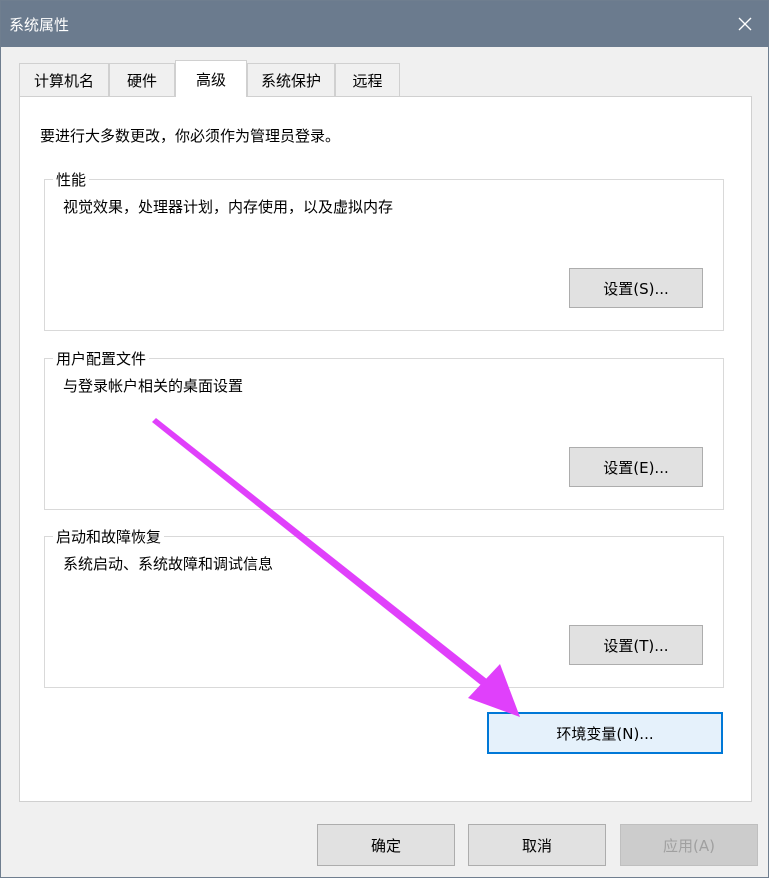  What do you see at coordinates (101, 358) in the screenshot?
I see `user-profiles-legend: 用户配置文件` at bounding box center [101, 358].